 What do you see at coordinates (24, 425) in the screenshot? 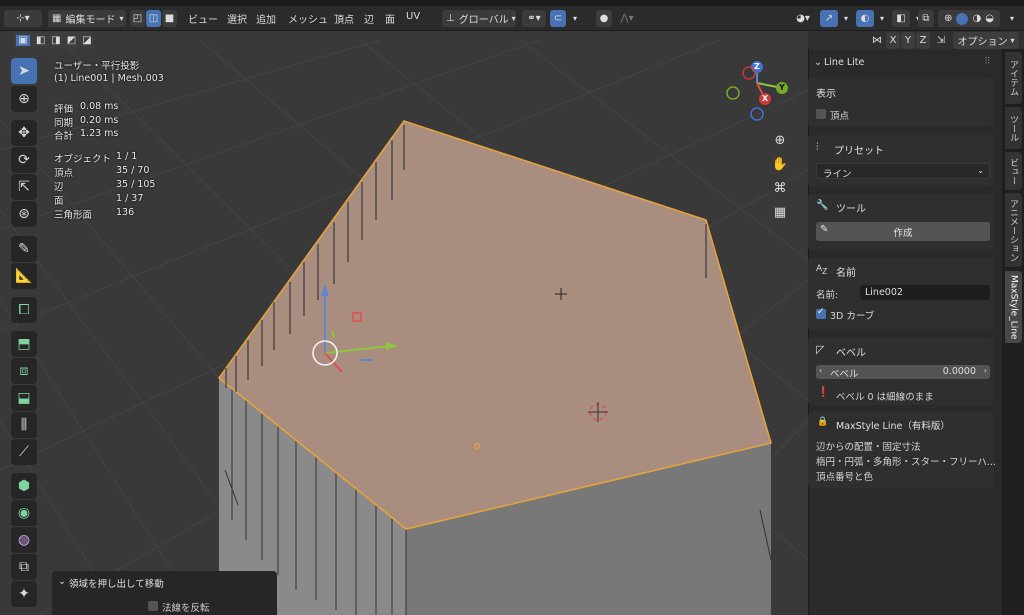
I see `loop-cut-tool: ⫼` at bounding box center [24, 425].